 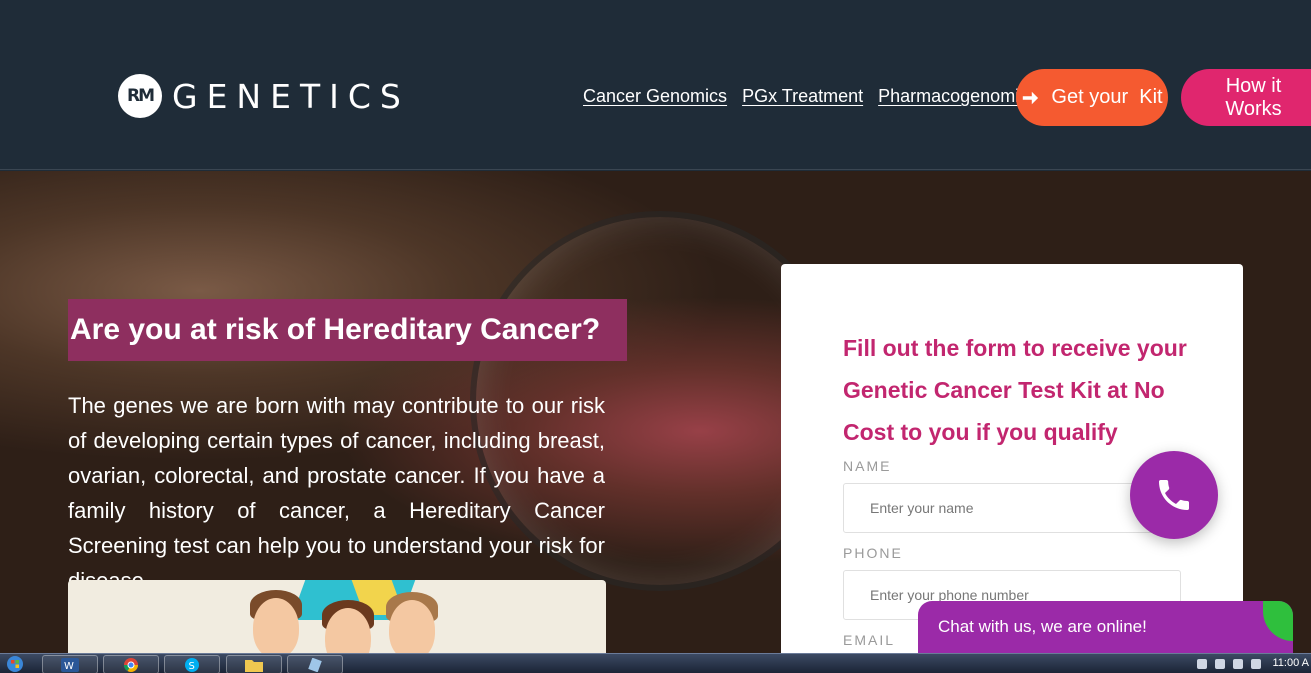 I want to click on os-taskbar: W S 11:00 A, so click(x=655, y=663).